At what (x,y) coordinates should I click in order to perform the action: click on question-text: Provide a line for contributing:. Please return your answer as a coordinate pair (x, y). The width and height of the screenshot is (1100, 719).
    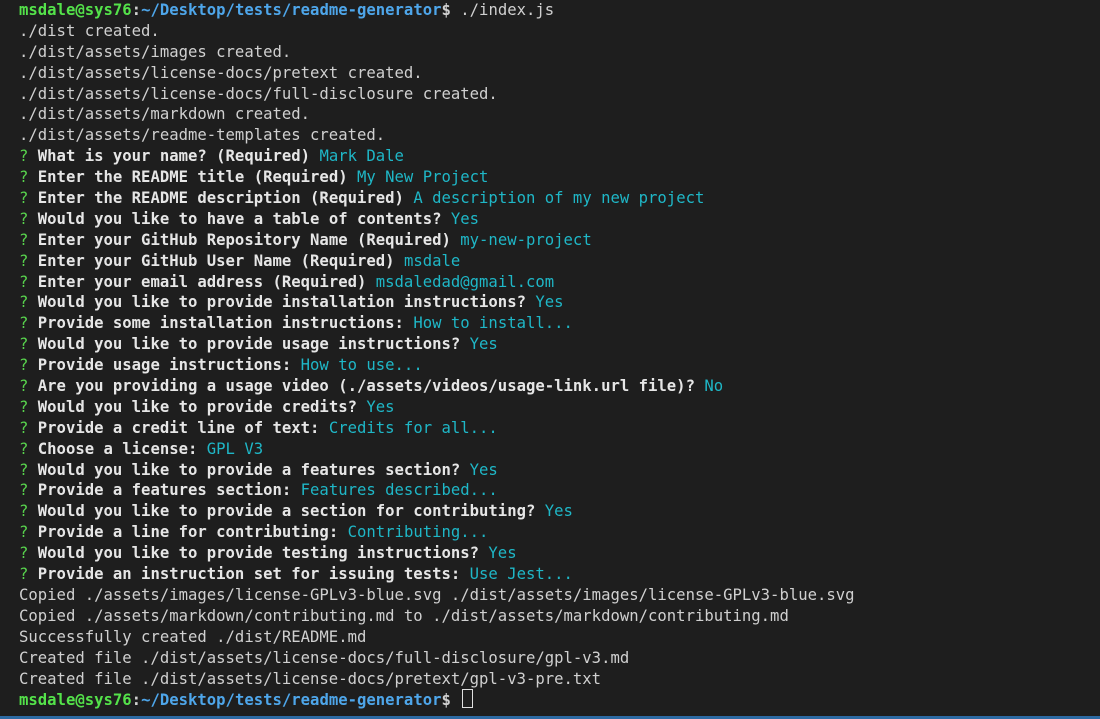
    Looking at the image, I should click on (188, 532).